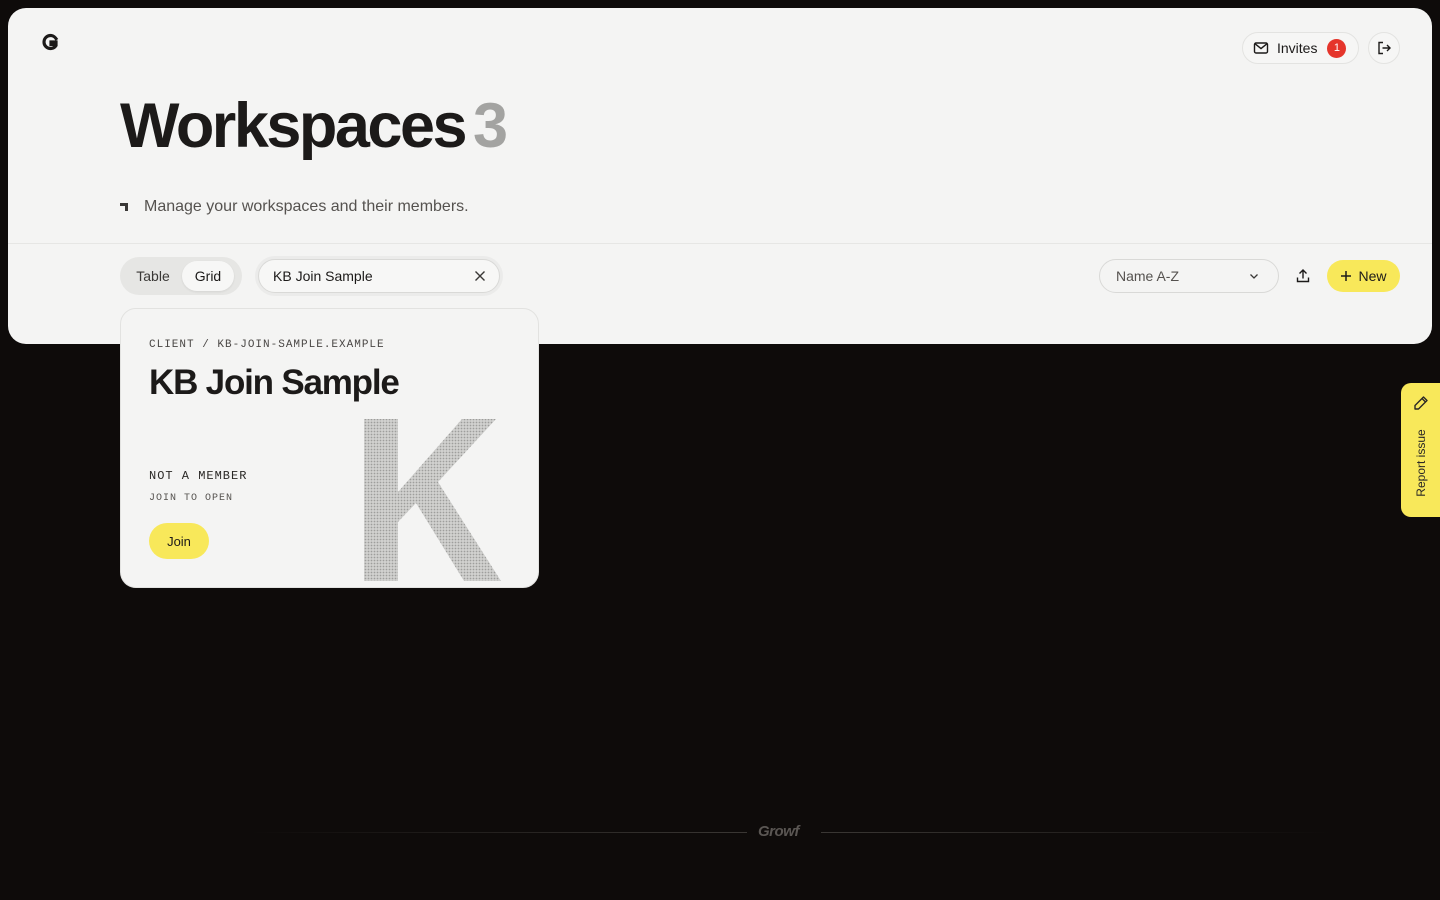  I want to click on new-label: New, so click(1372, 276).